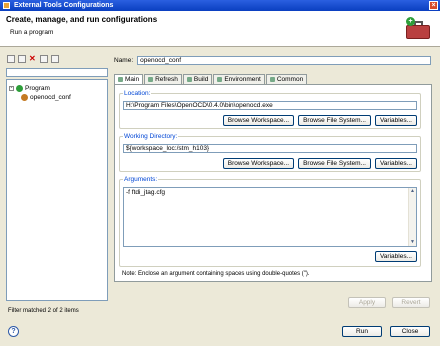  Describe the element at coordinates (44, 59) in the screenshot. I see `collapse-all-icon` at that location.